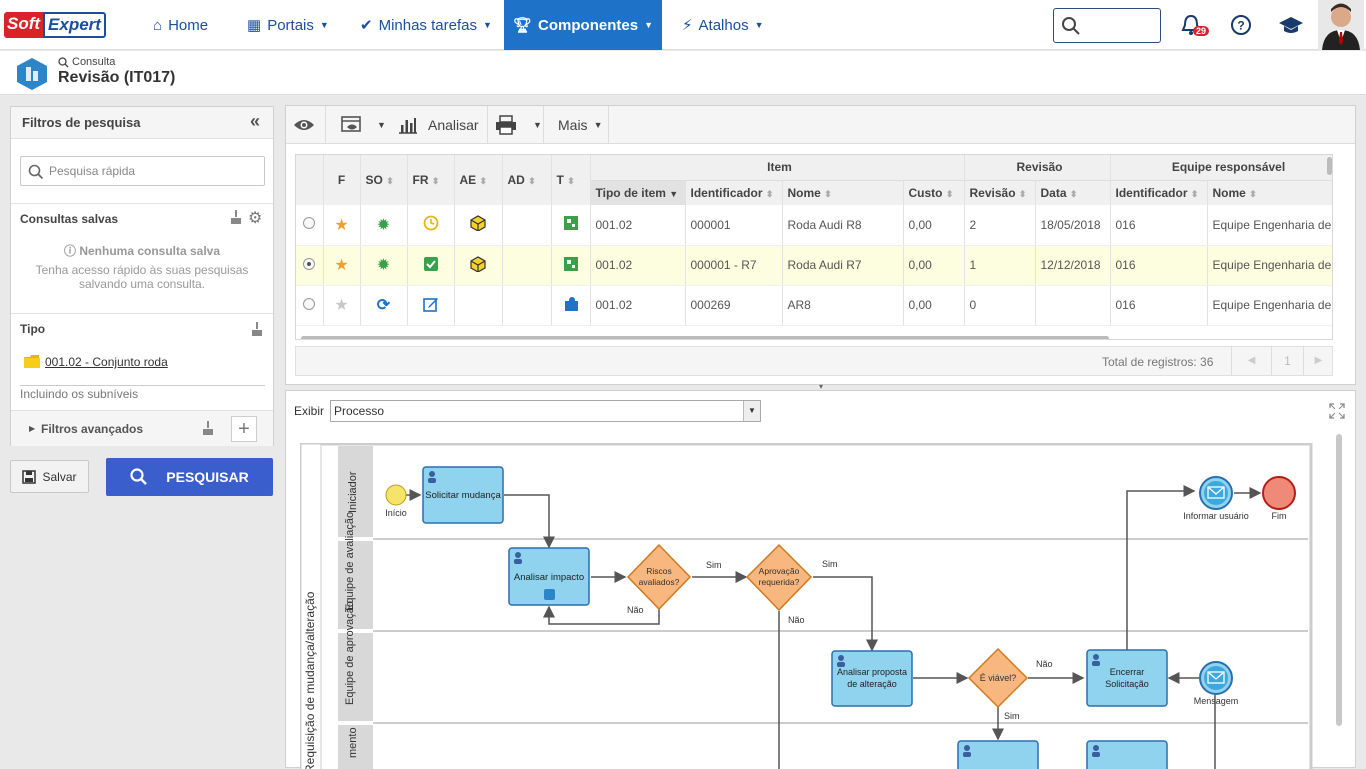 This screenshot has height=769, width=1366. What do you see at coordinates (1216, 678) in the screenshot?
I see `event-mensagem` at bounding box center [1216, 678].